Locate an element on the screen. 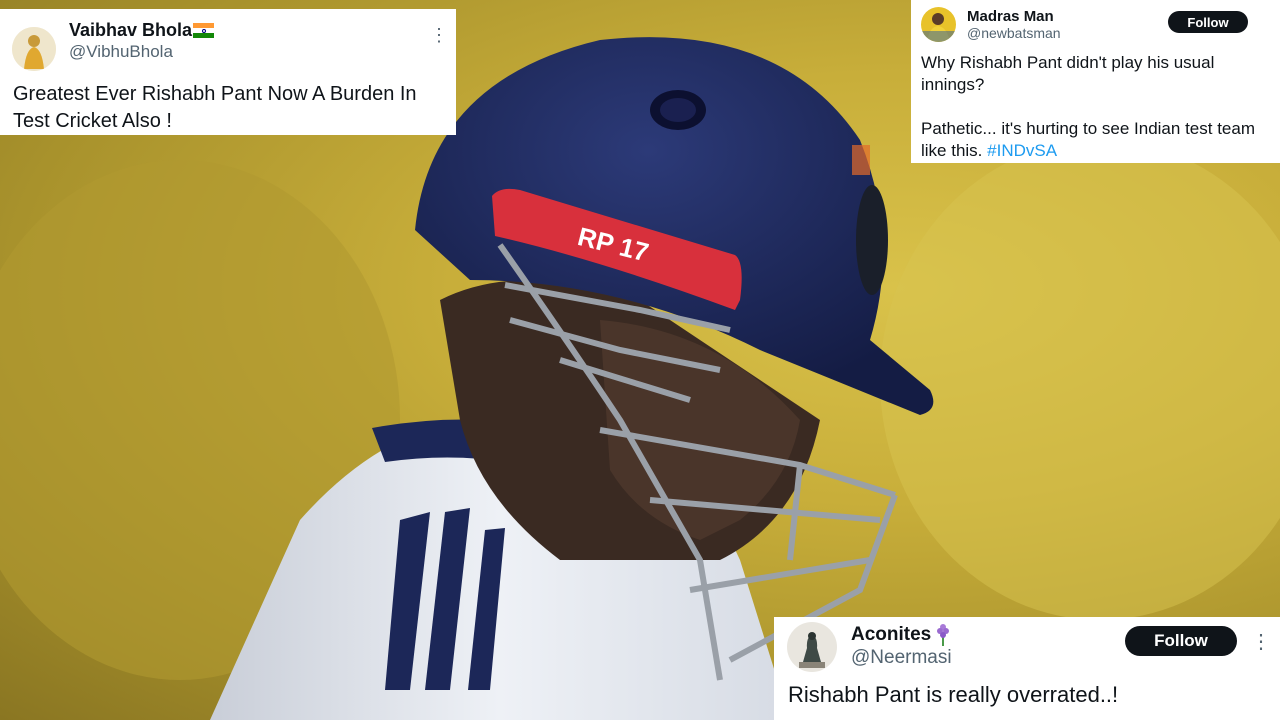  display-name: Madras Man is located at coordinates (1010, 16).